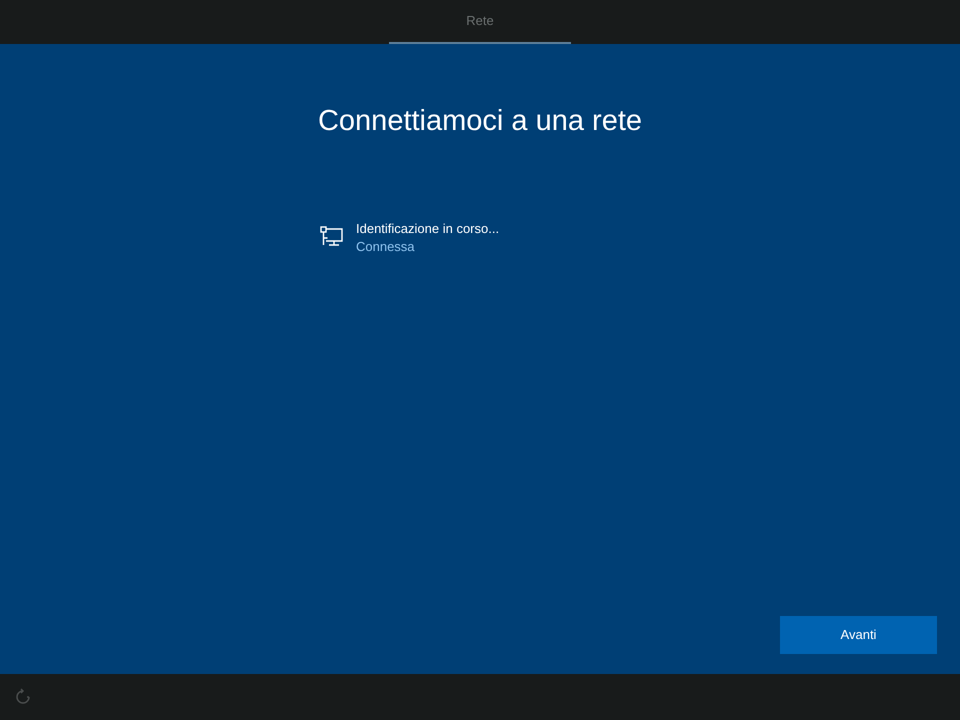  Describe the element at coordinates (858, 635) in the screenshot. I see `next-button: Avanti` at that location.